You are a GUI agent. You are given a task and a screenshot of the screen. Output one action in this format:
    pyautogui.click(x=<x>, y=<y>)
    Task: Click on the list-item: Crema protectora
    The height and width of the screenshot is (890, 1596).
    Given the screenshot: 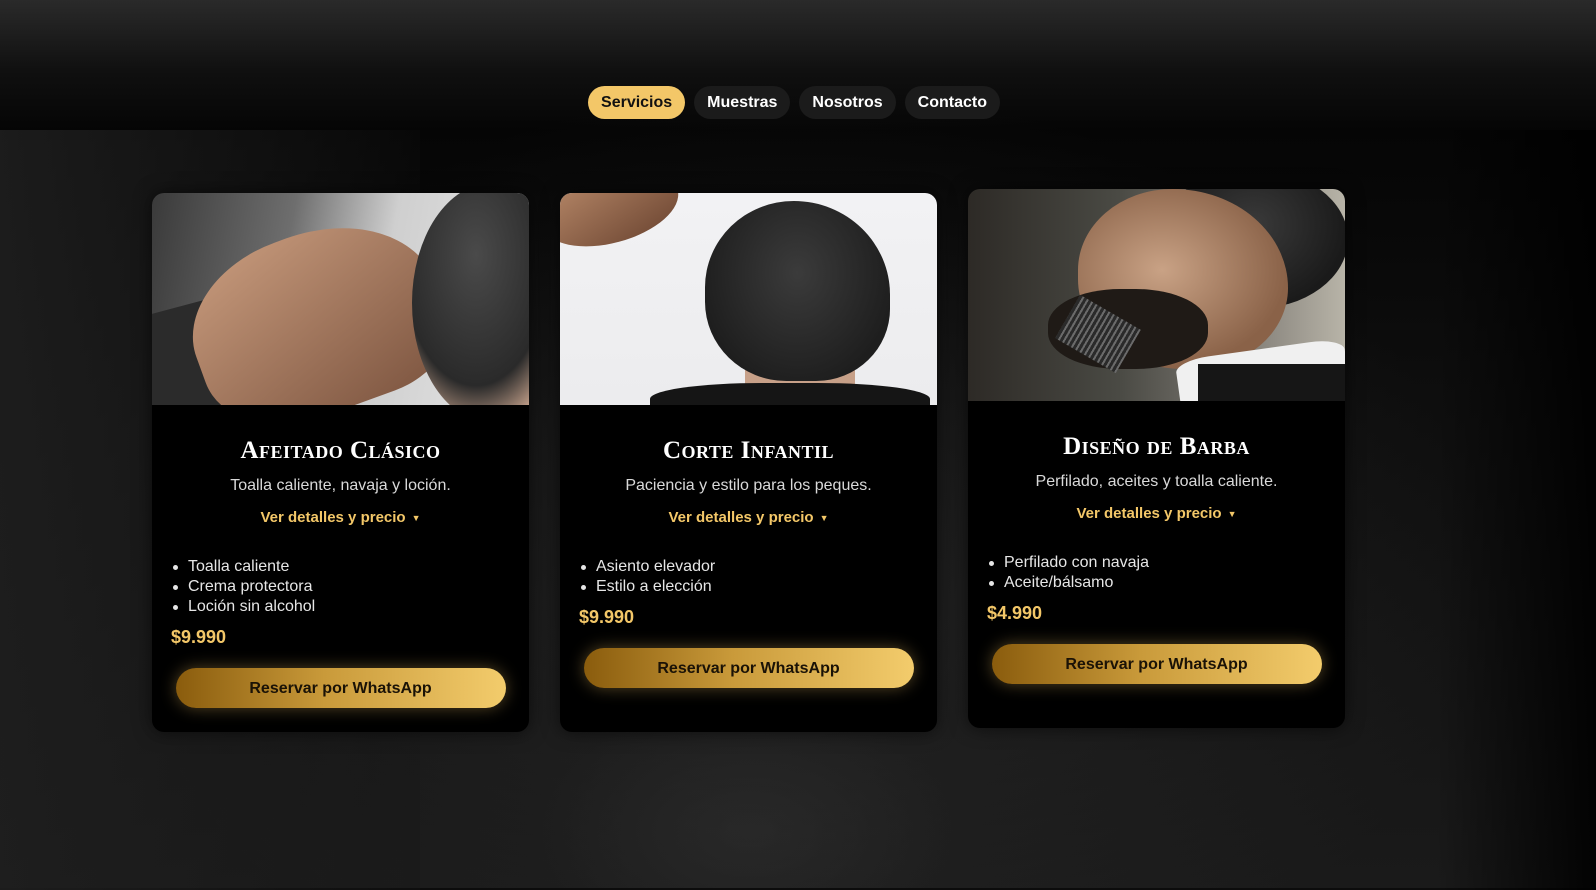 What is the action you would take?
    pyautogui.click(x=351, y=587)
    